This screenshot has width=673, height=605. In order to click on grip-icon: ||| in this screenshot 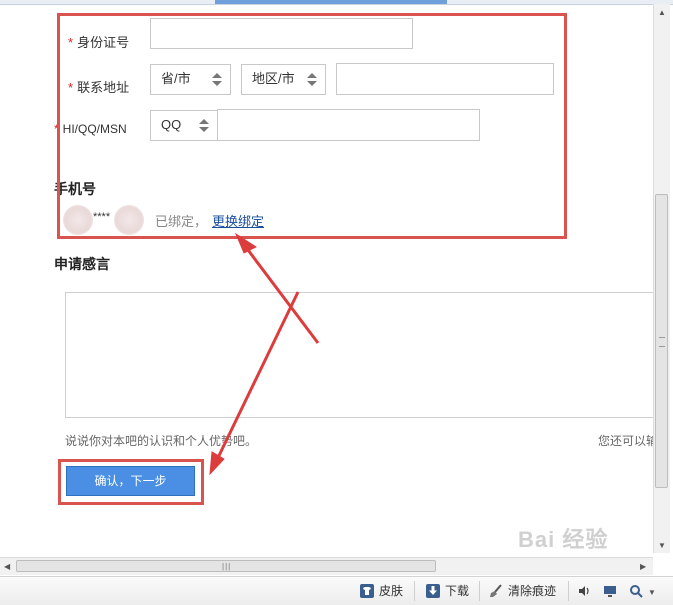, I will do `click(227, 566)`.